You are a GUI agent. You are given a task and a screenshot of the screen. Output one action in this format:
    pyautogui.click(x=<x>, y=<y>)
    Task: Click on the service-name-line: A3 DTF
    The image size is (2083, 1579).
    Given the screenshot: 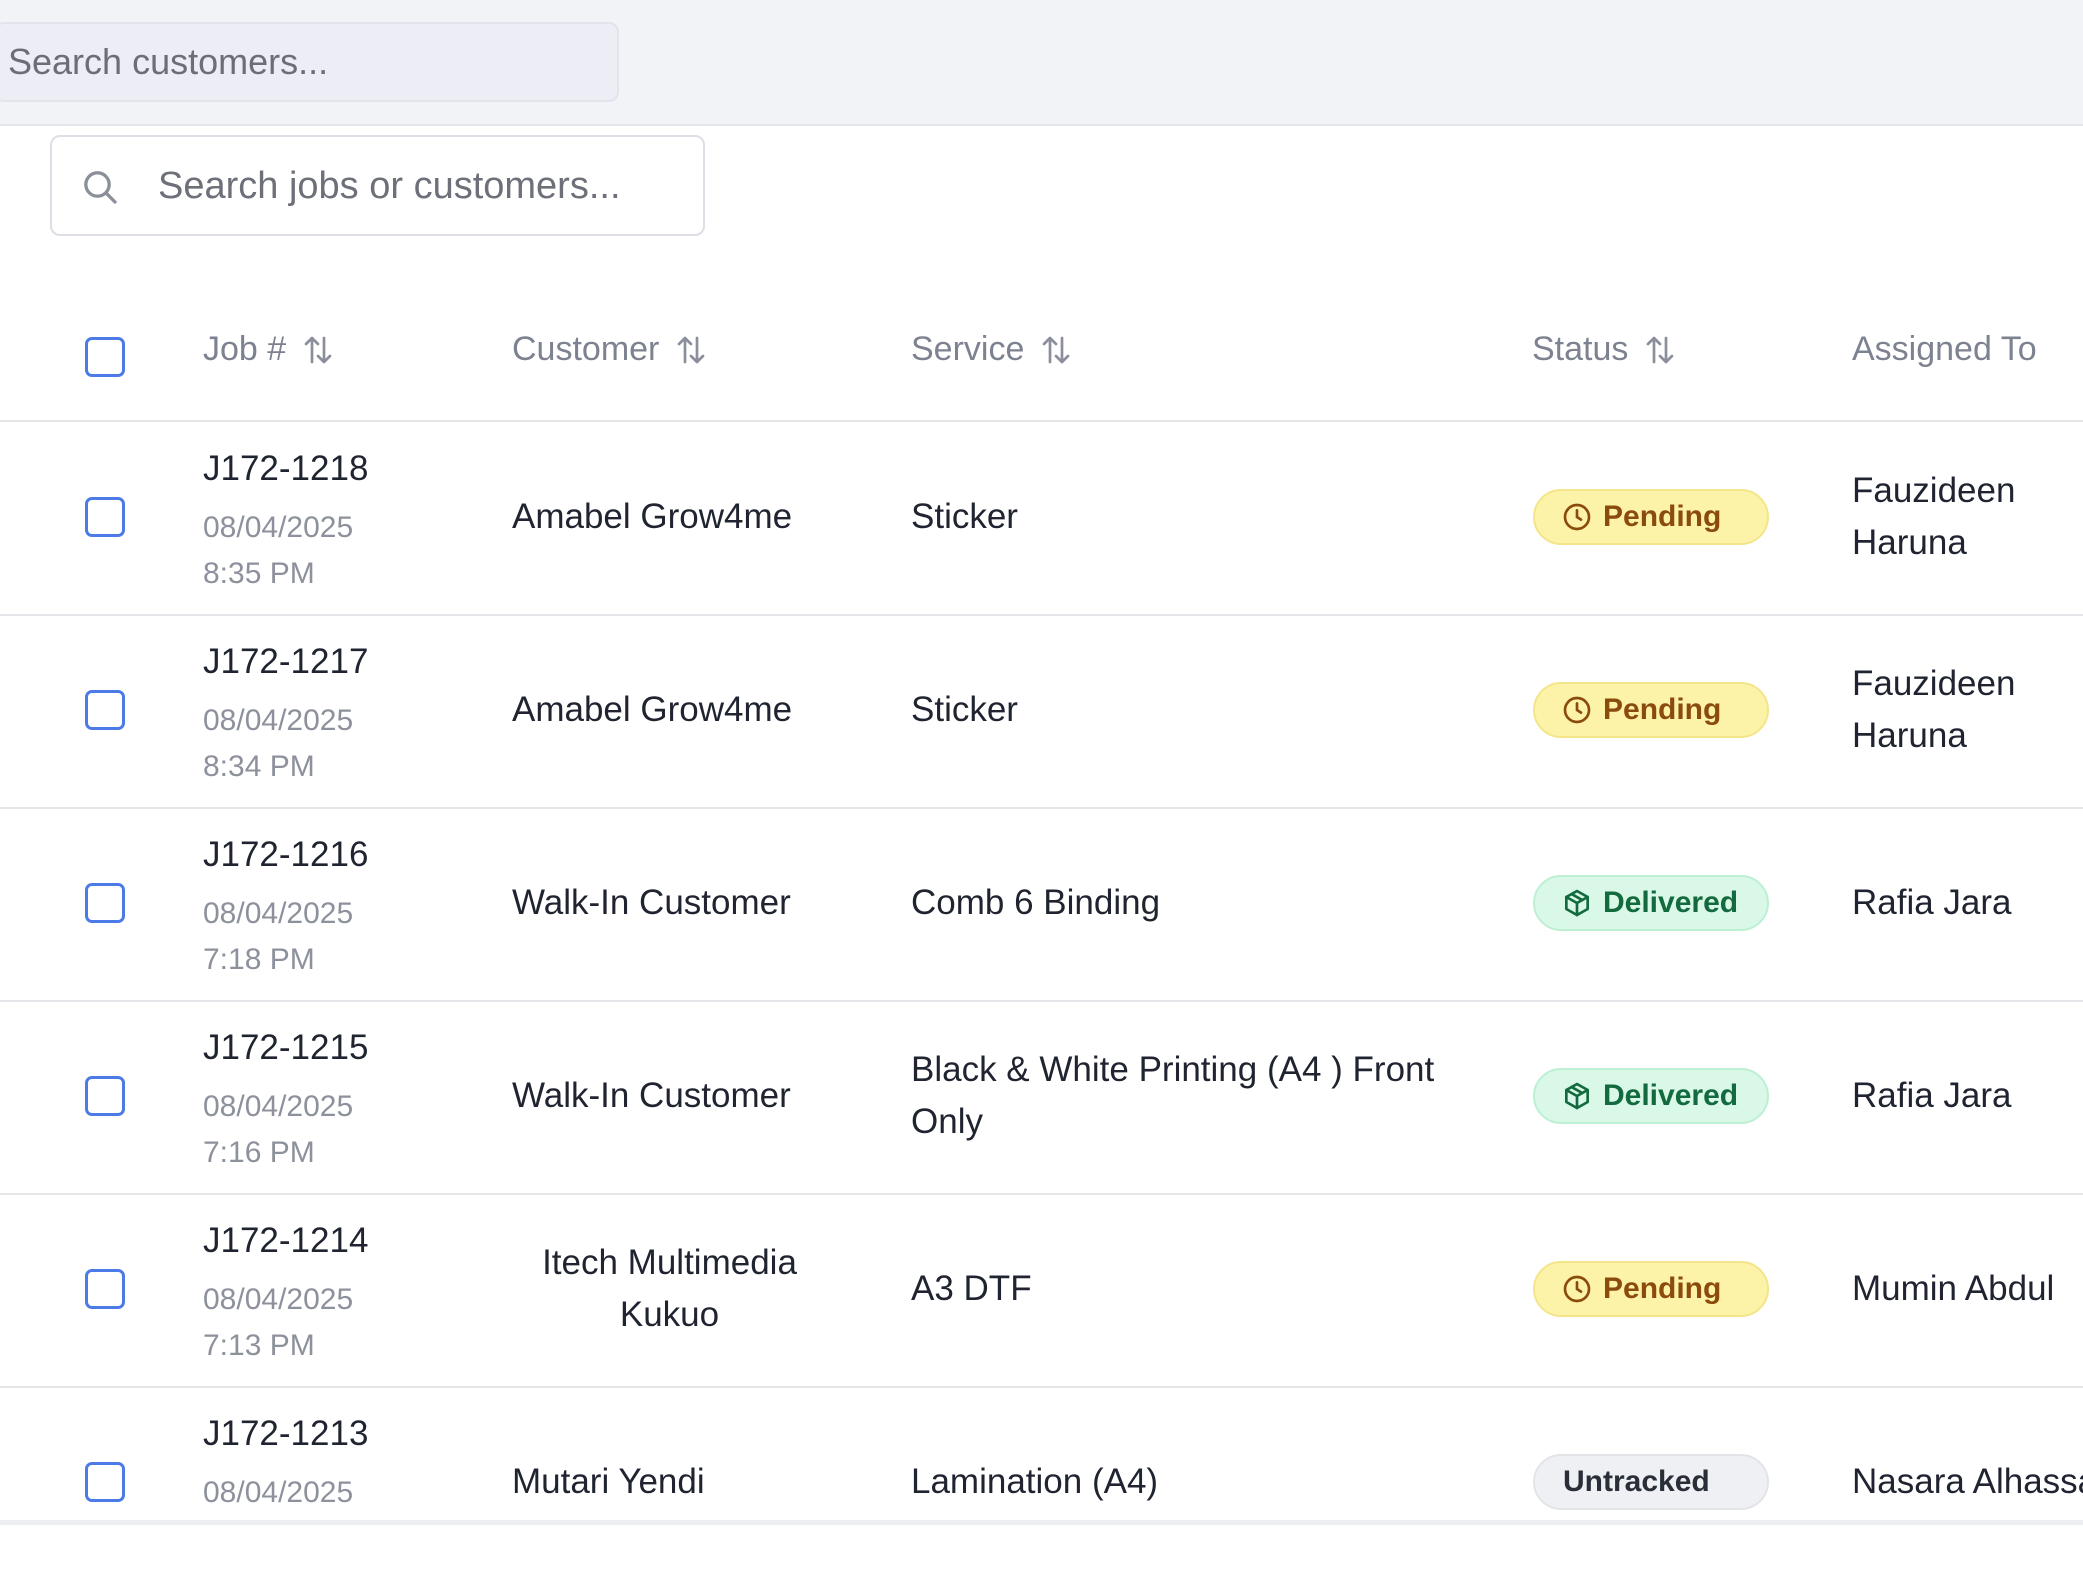 What is the action you would take?
    pyautogui.click(x=971, y=1288)
    